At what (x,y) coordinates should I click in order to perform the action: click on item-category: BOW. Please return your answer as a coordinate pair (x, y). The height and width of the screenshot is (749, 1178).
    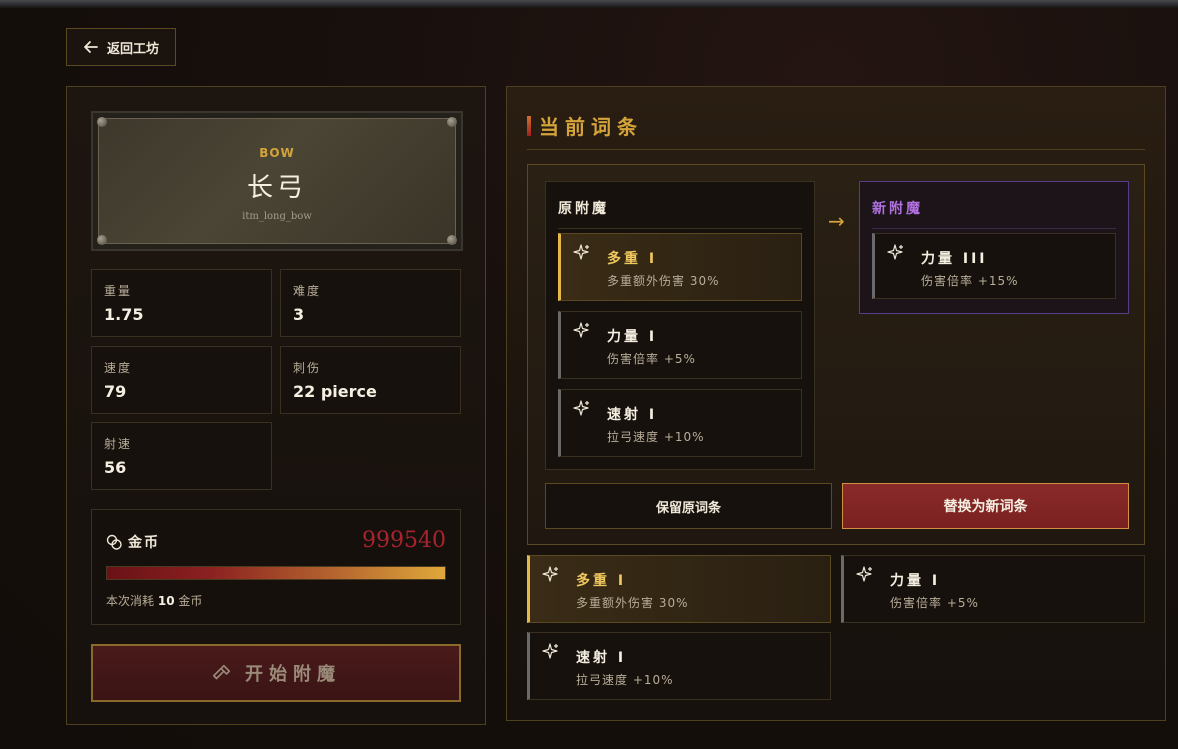
    Looking at the image, I should click on (277, 153).